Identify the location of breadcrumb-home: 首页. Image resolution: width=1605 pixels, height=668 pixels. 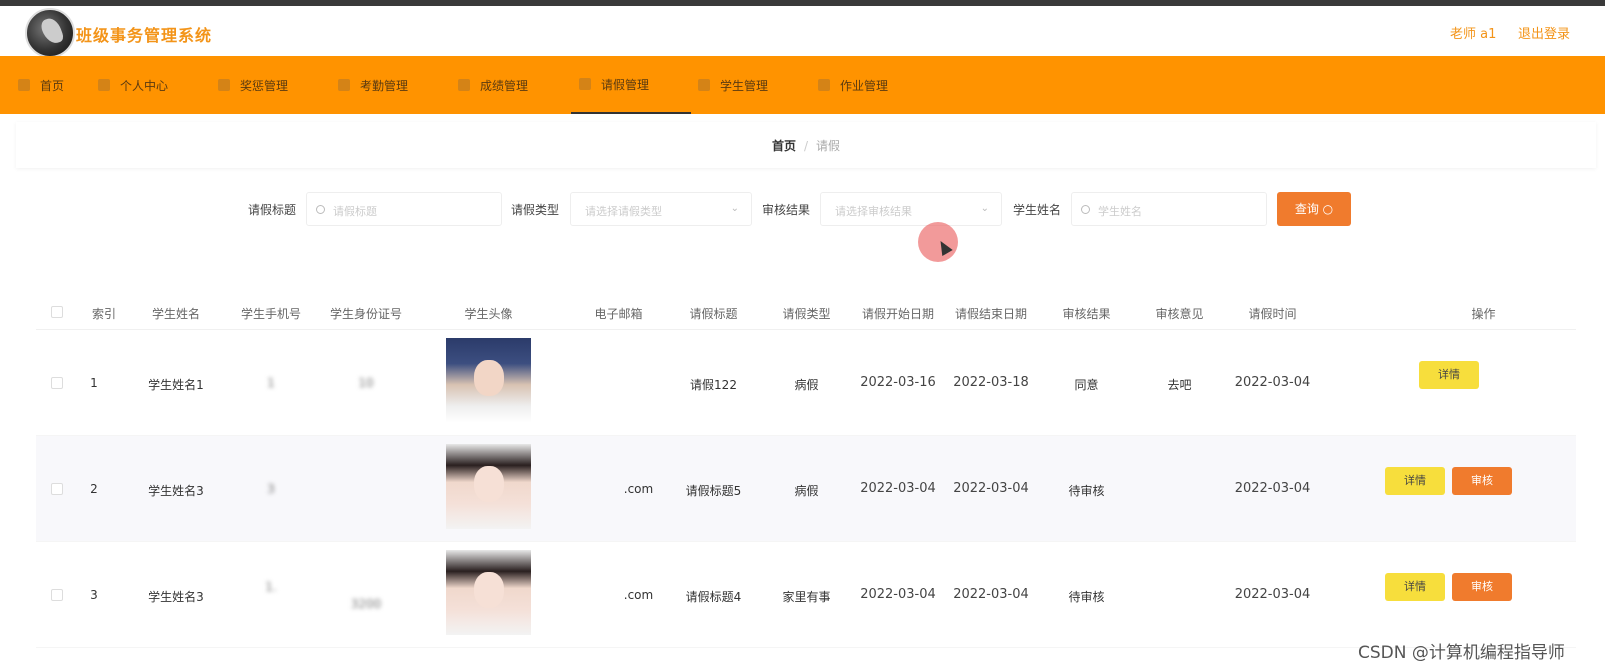
(784, 146).